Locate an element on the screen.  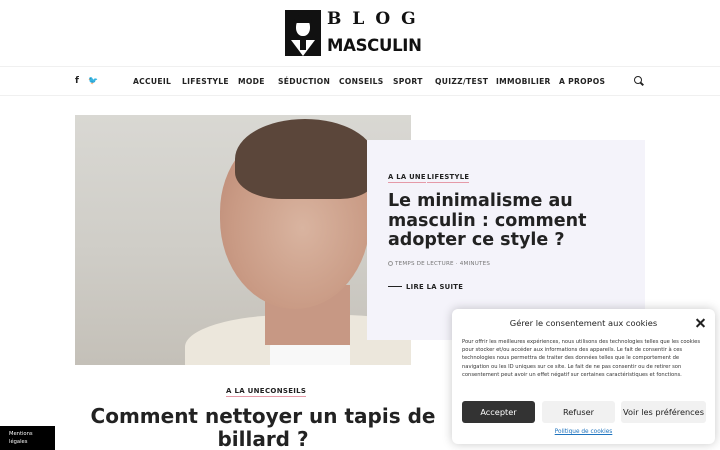
nav-item-lifestyle: LIFESTYLE is located at coordinates (205, 81).